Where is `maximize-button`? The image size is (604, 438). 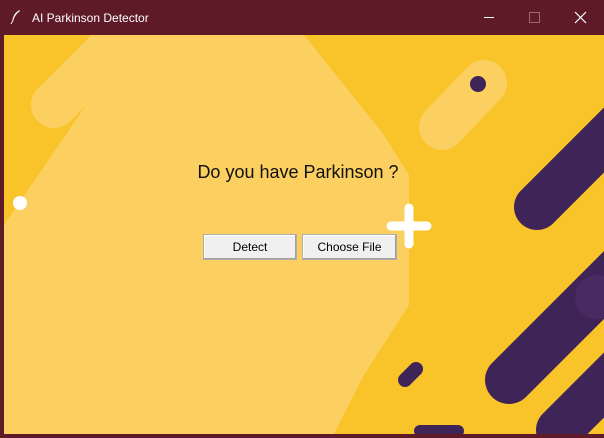
maximize-button is located at coordinates (535, 17).